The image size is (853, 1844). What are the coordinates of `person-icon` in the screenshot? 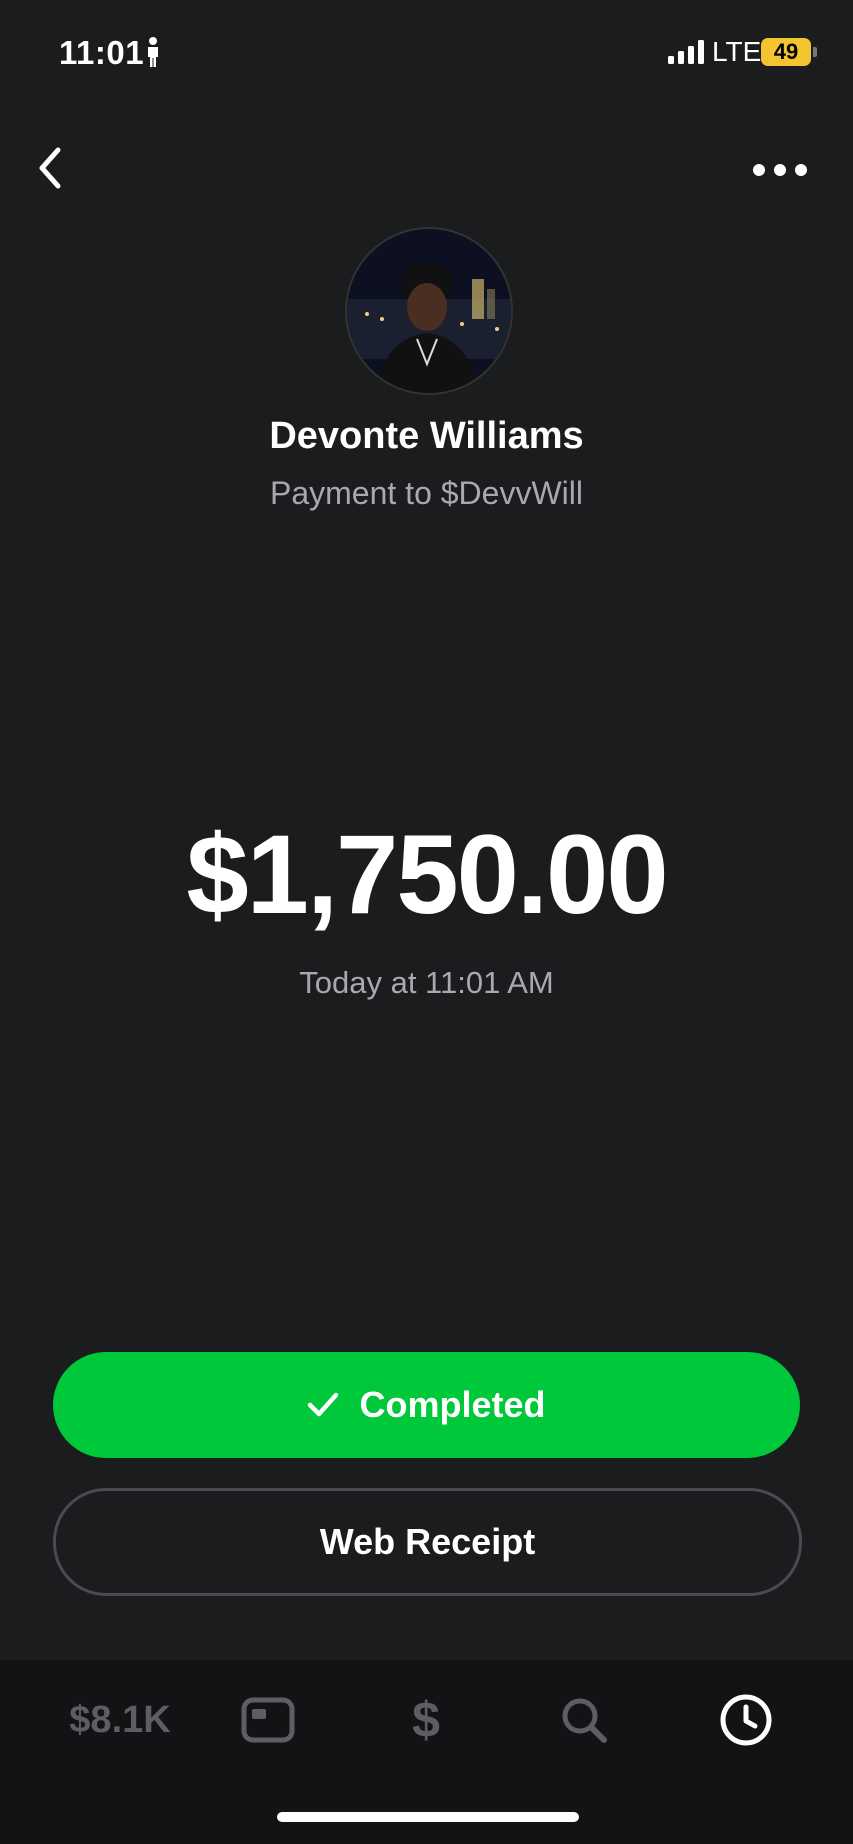 It's located at (153, 54).